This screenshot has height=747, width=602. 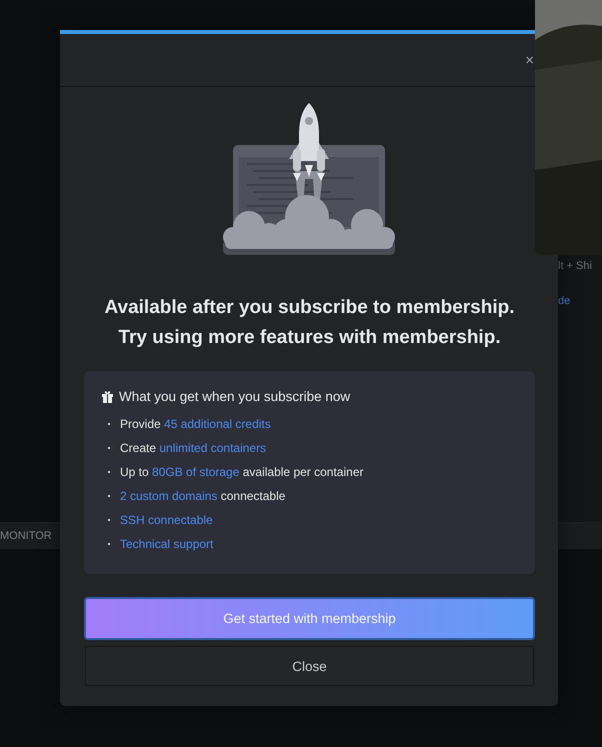 What do you see at coordinates (26, 536) in the screenshot?
I see `tab-label: MONITOR` at bounding box center [26, 536].